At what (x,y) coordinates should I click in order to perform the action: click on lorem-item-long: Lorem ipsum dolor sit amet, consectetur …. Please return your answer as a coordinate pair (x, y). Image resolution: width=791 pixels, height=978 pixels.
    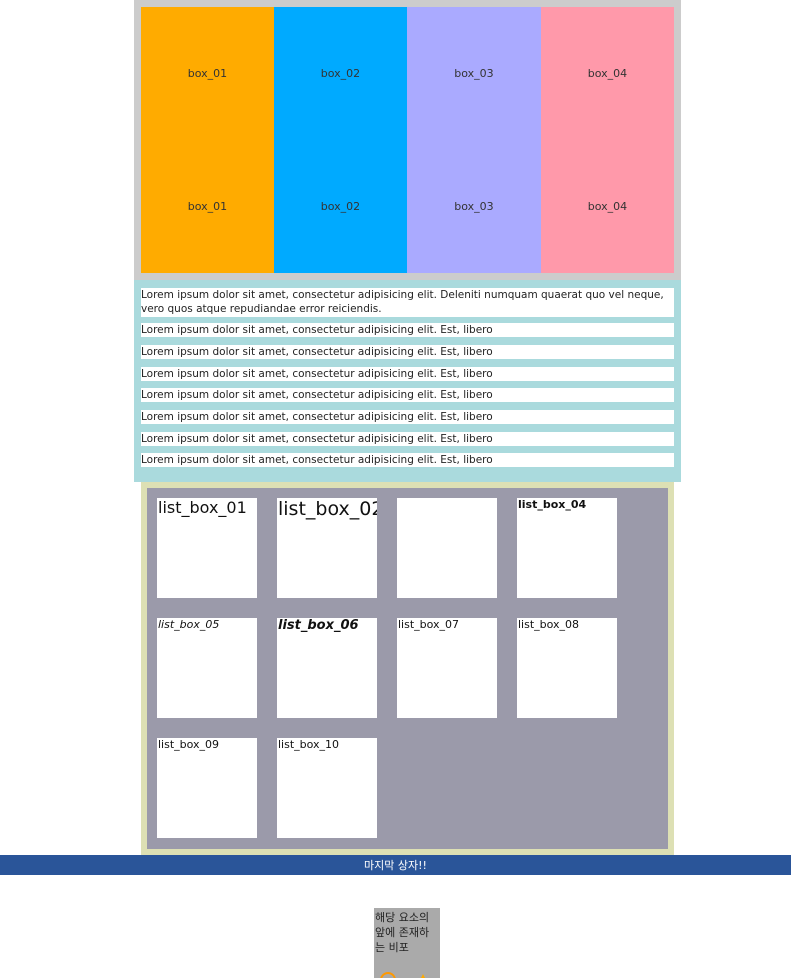
    Looking at the image, I should click on (407, 302).